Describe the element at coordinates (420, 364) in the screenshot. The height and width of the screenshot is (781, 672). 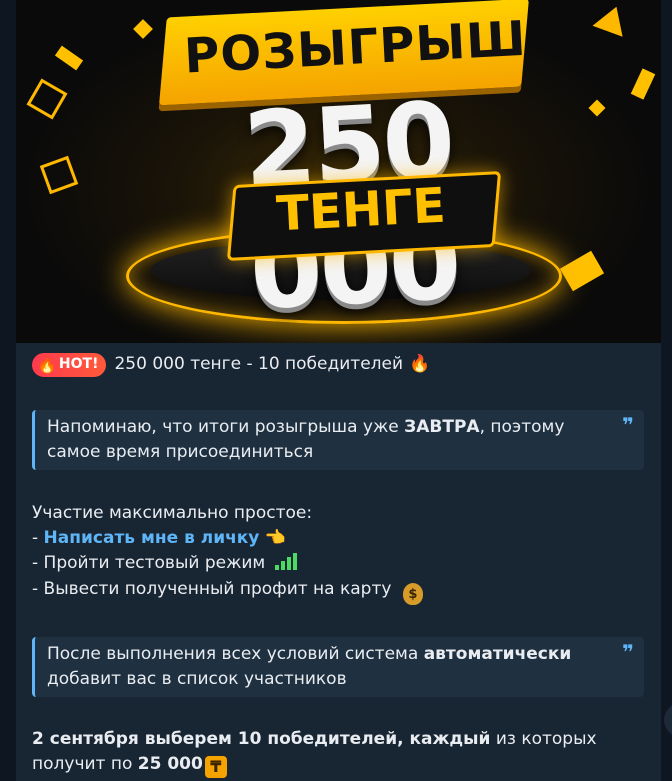
I see `fire-emoji-icon: 🔥` at that location.